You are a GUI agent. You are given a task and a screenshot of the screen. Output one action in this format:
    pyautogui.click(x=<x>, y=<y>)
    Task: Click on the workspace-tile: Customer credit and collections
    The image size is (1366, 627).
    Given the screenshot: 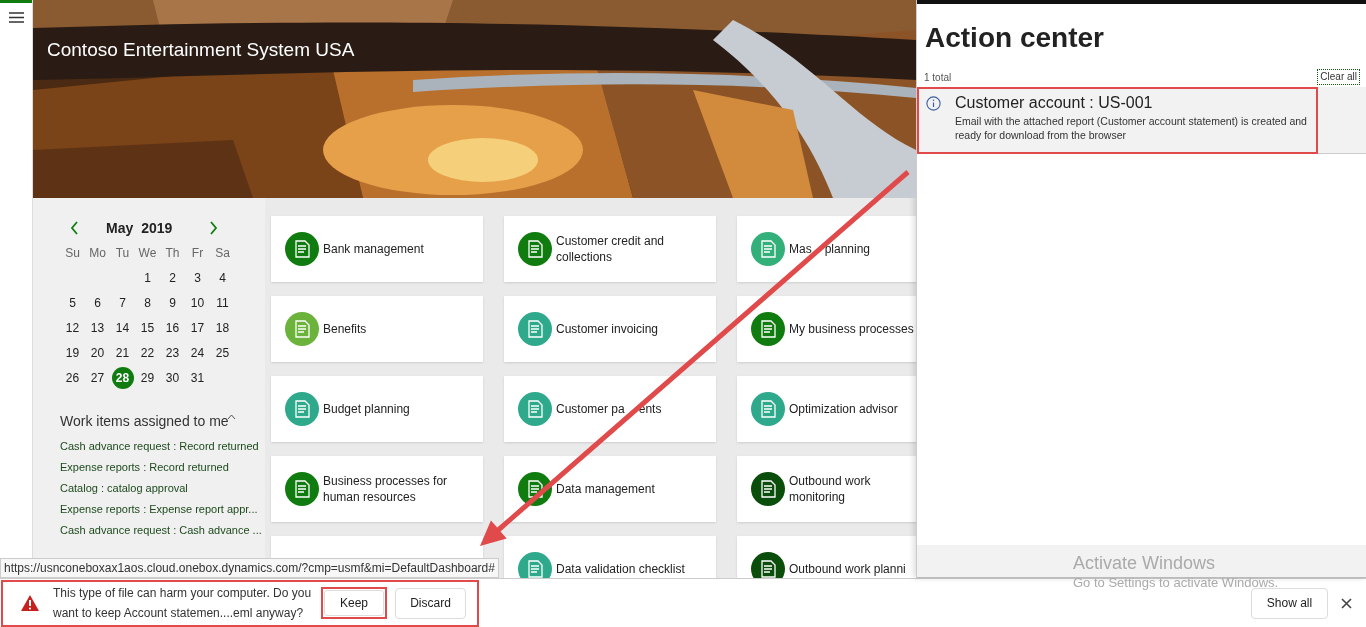 What is the action you would take?
    pyautogui.click(x=610, y=249)
    